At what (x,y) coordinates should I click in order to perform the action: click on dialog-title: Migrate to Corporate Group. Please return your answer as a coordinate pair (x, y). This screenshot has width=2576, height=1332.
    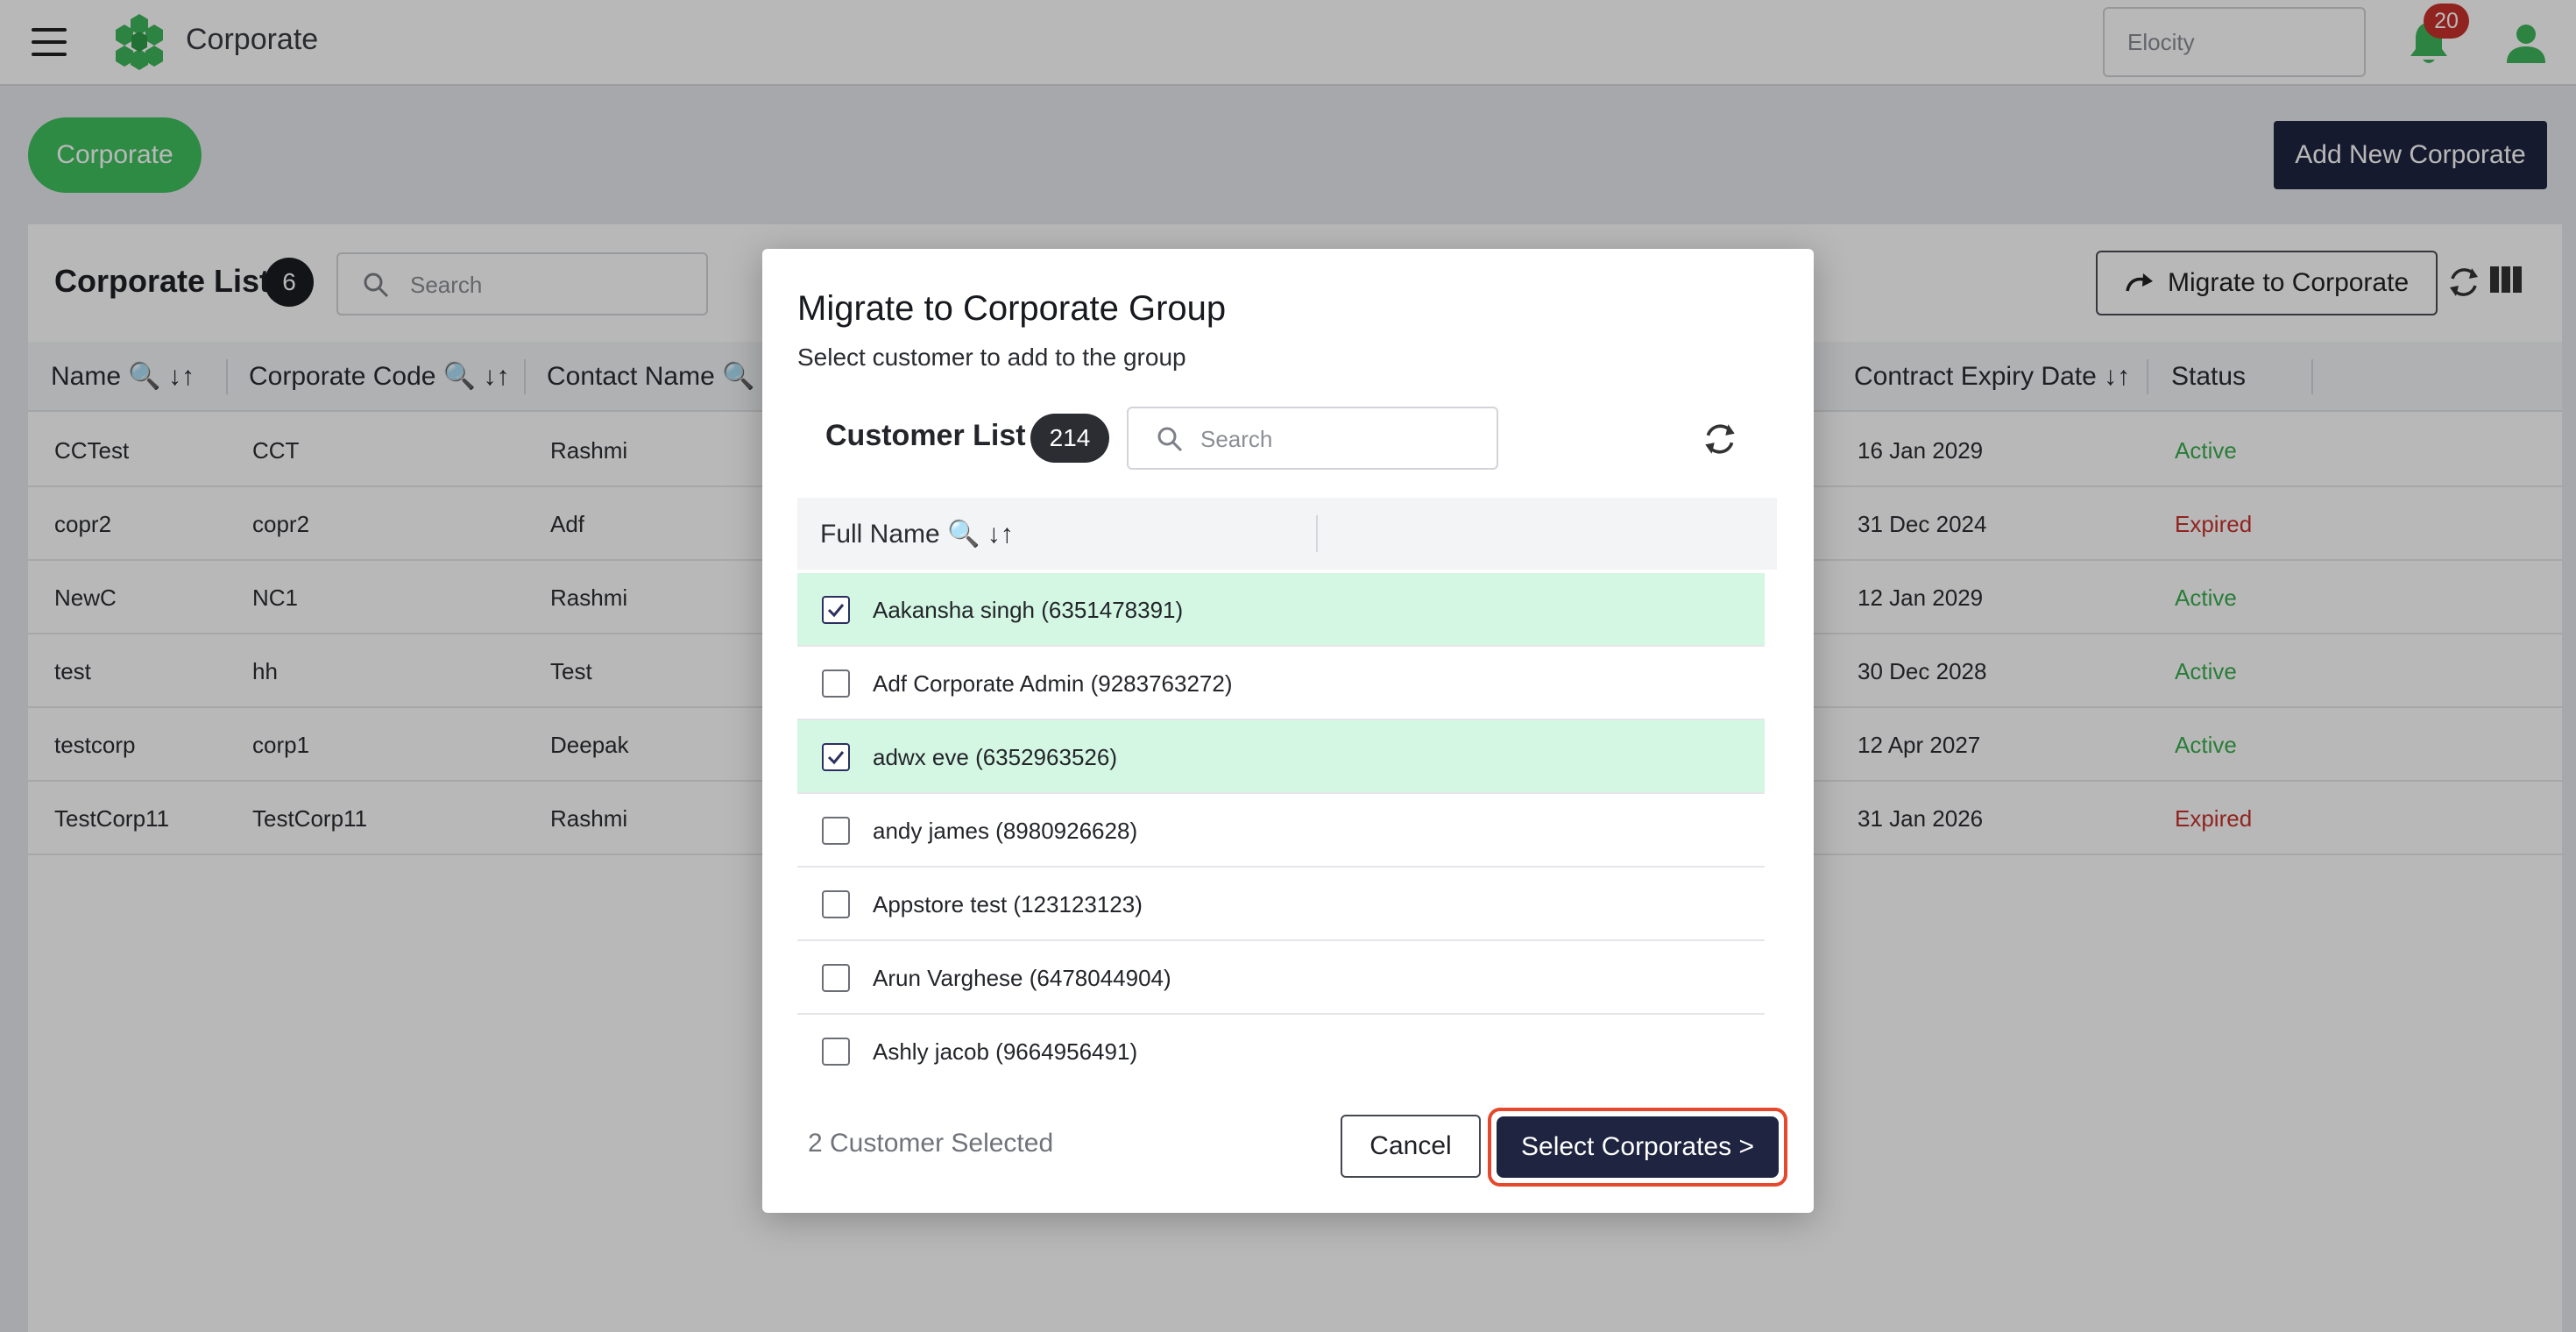
    Looking at the image, I should click on (1012, 308).